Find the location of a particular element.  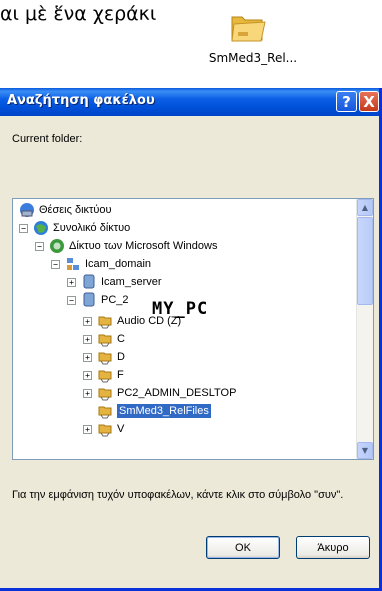

title-bar: Αναζήτηση φακέλου ? X is located at coordinates (189, 102).